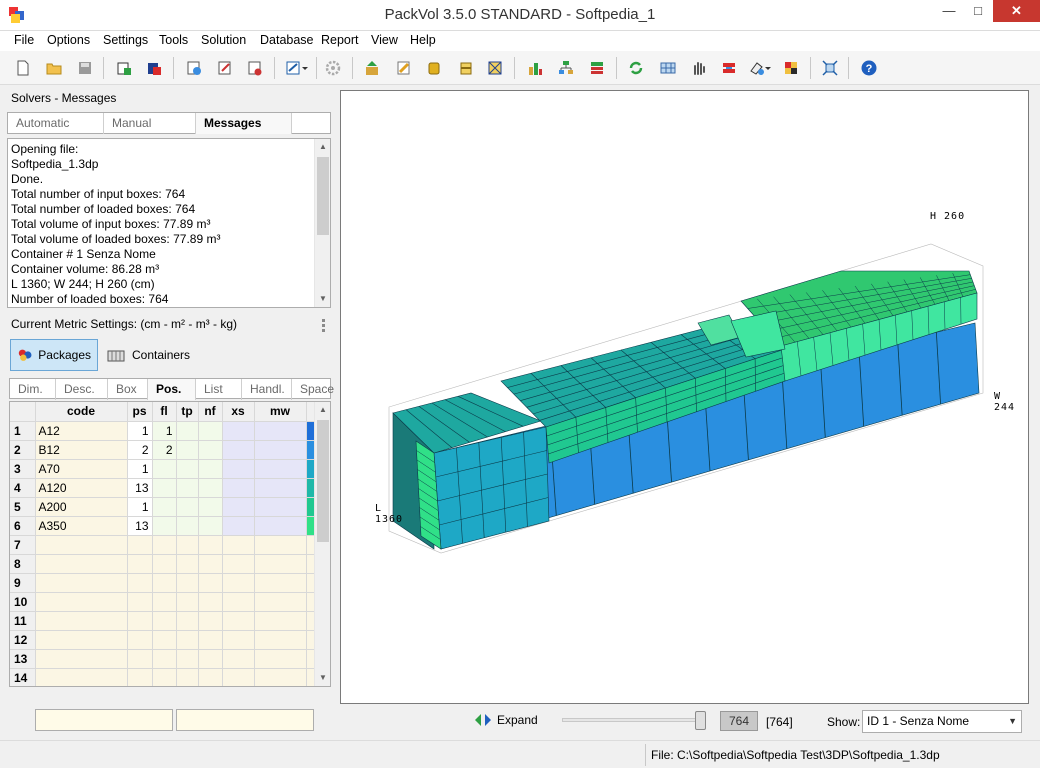  I want to click on table-row: 9, so click(163, 583).